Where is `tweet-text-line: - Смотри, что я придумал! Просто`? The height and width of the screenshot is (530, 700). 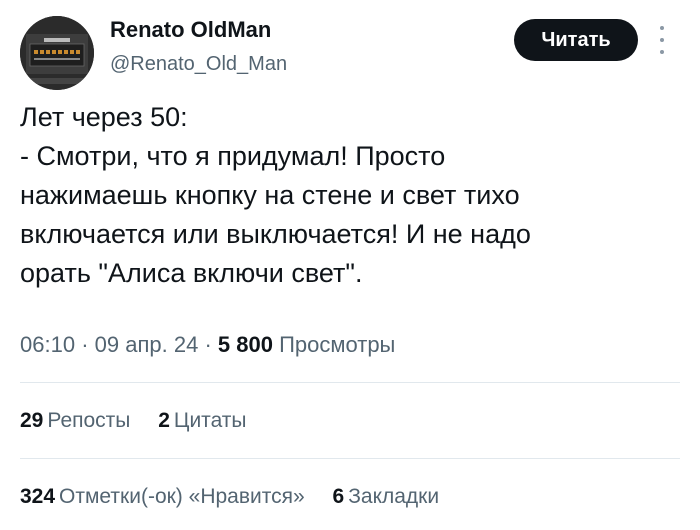 tweet-text-line: - Смотри, что я придумал! Просто is located at coordinates (233, 156).